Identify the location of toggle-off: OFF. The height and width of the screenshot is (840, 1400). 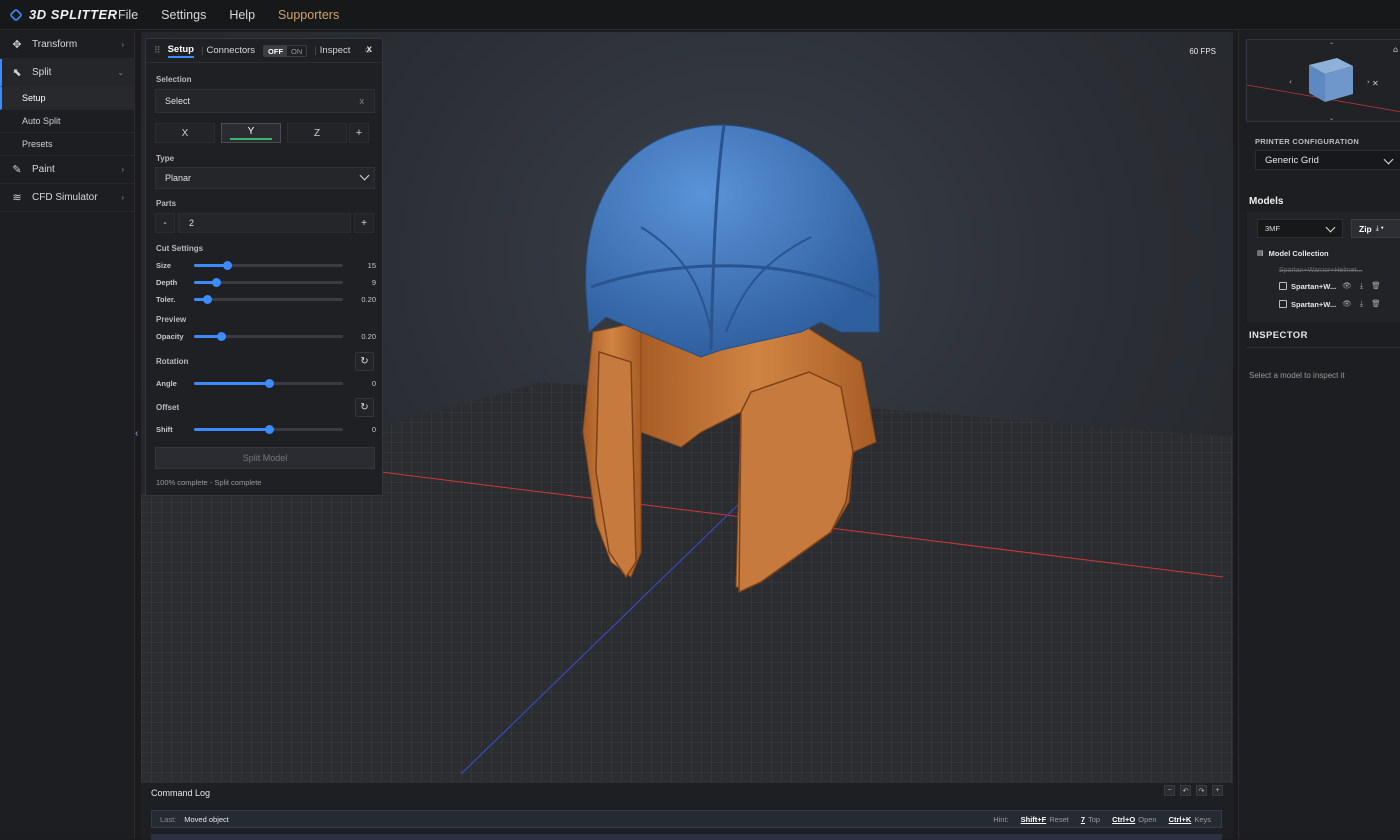
(276, 50).